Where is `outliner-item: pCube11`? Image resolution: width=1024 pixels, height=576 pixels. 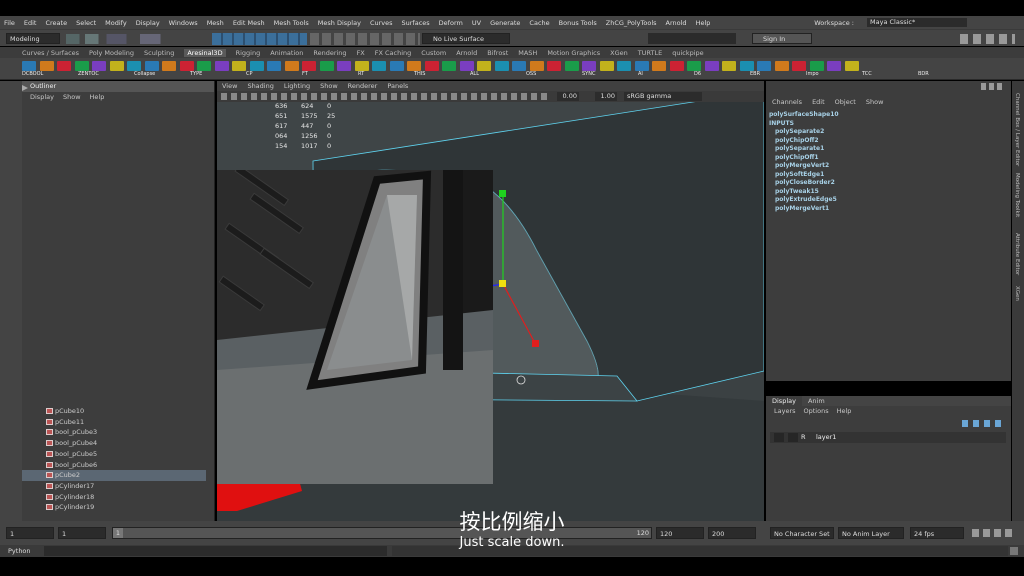 outliner-item: pCube11 is located at coordinates (114, 422).